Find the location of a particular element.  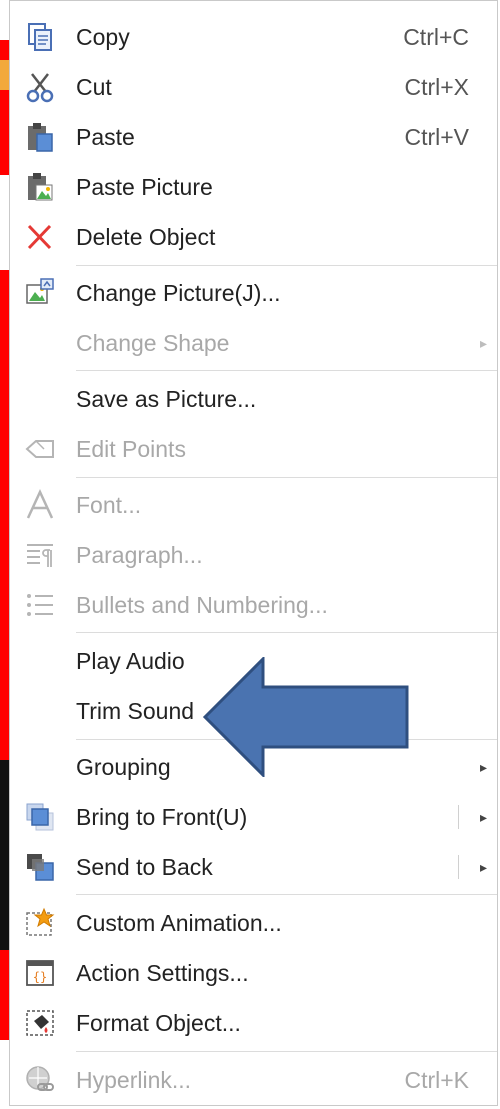

menu-item-label: Cut is located at coordinates (94, 87).